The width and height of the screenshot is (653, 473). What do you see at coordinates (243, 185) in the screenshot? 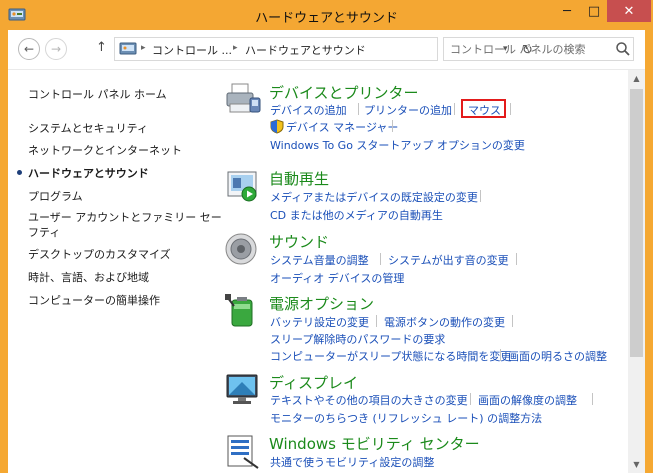
I see `autoplay-icon` at bounding box center [243, 185].